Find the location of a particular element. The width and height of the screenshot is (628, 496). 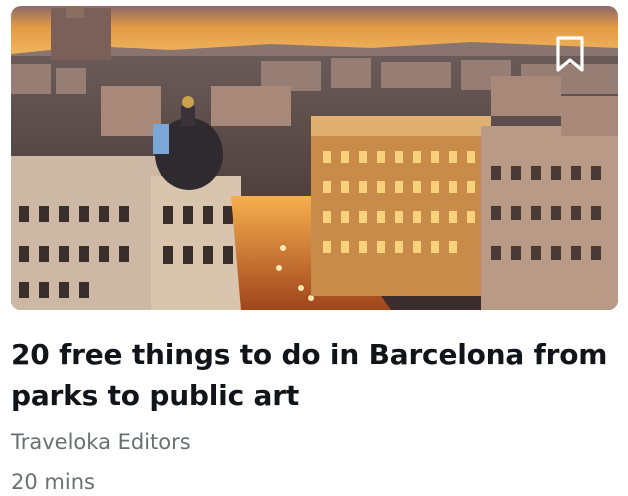

article-author: Traveloka Editors is located at coordinates (101, 442).